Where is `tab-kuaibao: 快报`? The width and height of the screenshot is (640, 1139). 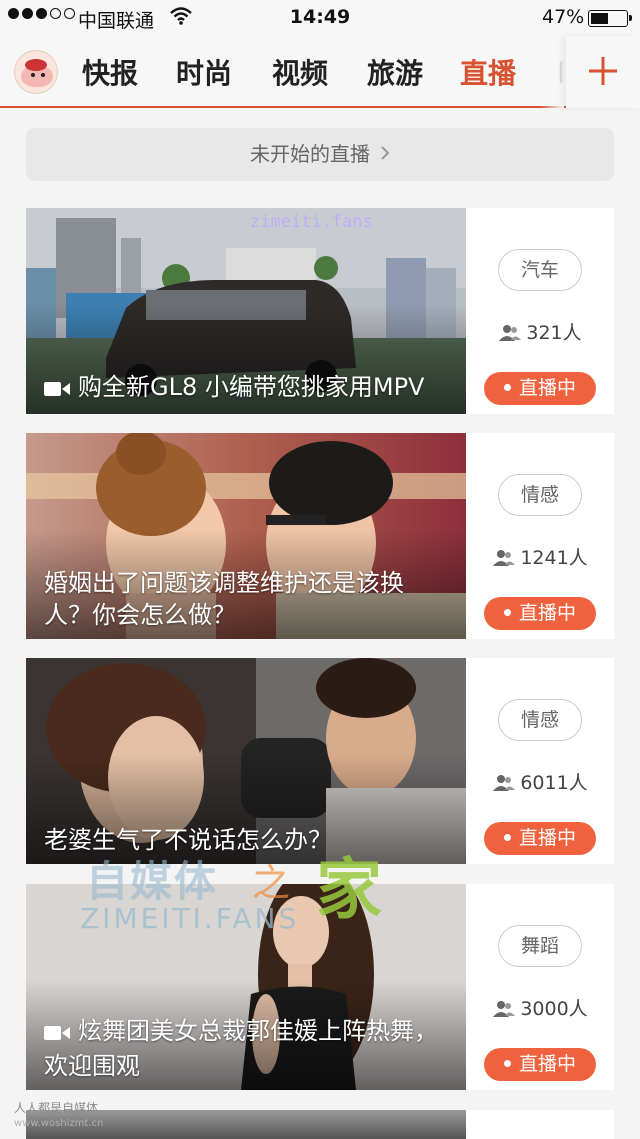
tab-kuaibao: 快报 is located at coordinates (110, 72).